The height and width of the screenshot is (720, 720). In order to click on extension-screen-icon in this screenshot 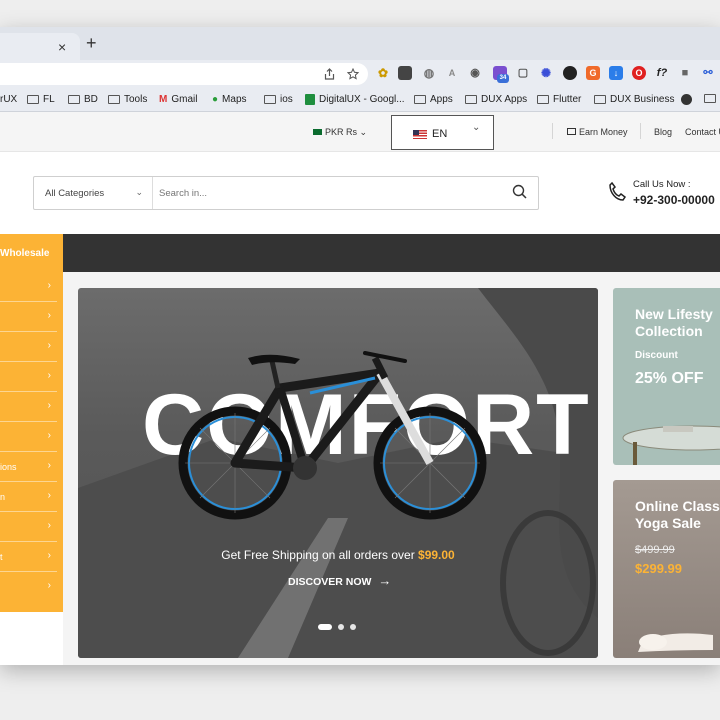, I will do `click(405, 73)`.